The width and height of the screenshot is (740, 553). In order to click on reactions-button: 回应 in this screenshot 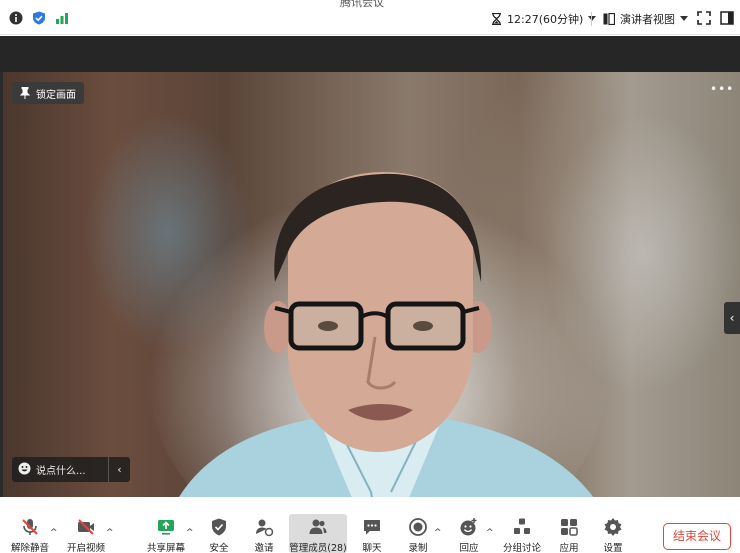, I will do `click(469, 533)`.